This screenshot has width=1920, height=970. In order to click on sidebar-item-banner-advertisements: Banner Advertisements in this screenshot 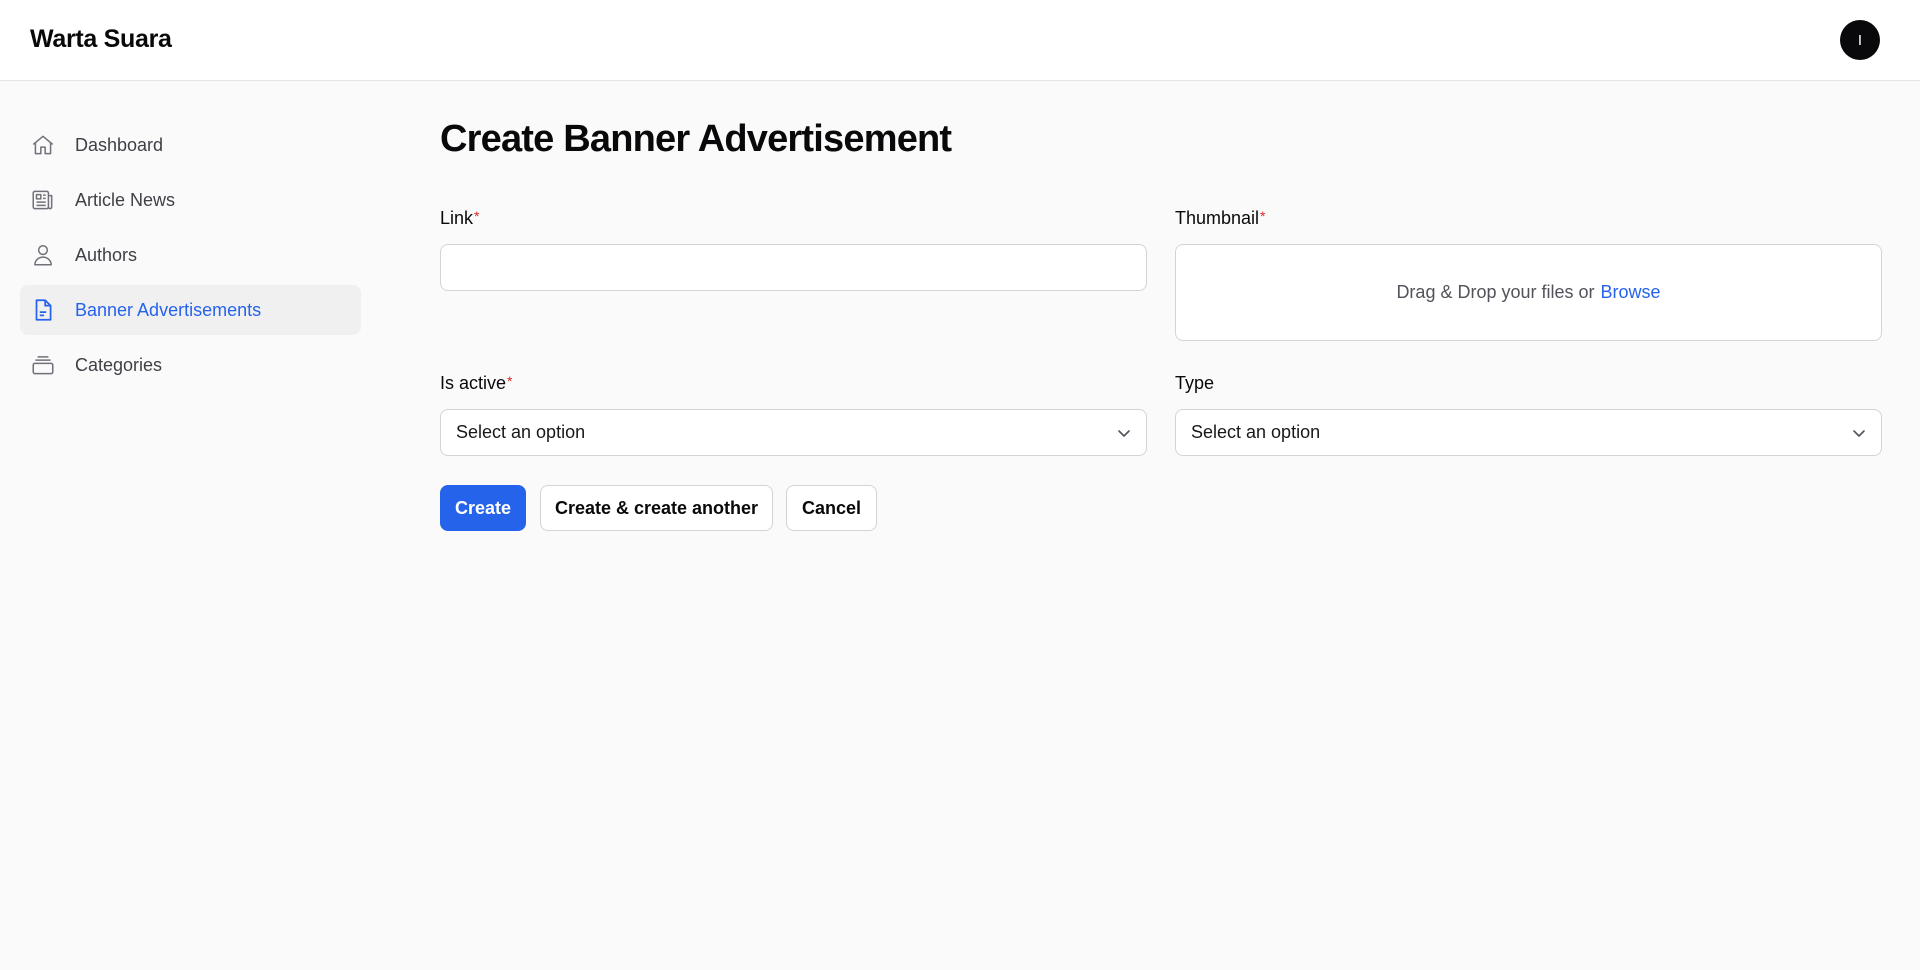, I will do `click(190, 310)`.